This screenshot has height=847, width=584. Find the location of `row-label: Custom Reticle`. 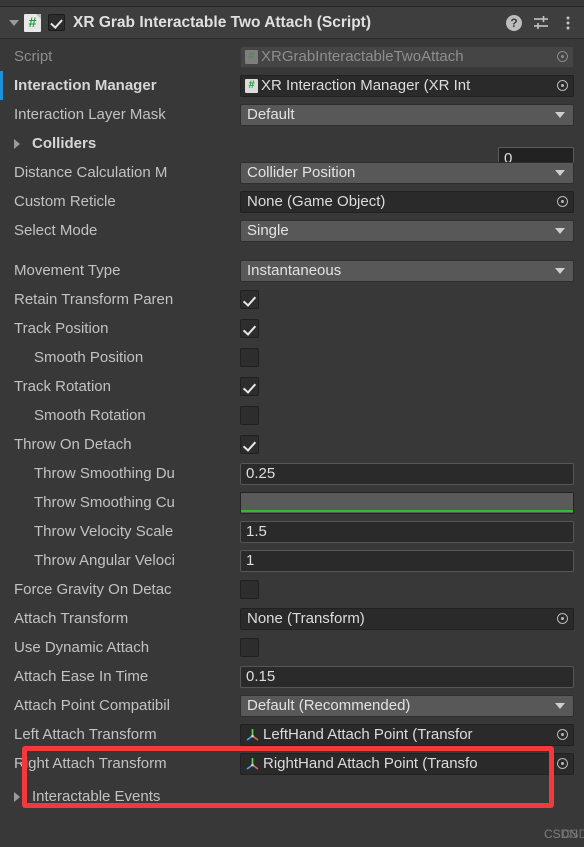

row-label: Custom Reticle is located at coordinates (65, 201).